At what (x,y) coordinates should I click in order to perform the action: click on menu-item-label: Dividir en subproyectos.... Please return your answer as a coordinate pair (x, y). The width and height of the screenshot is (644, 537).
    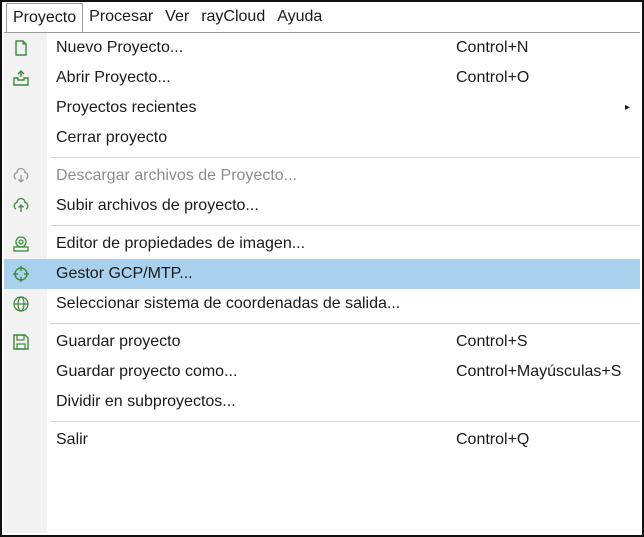
    Looking at the image, I should click on (146, 401).